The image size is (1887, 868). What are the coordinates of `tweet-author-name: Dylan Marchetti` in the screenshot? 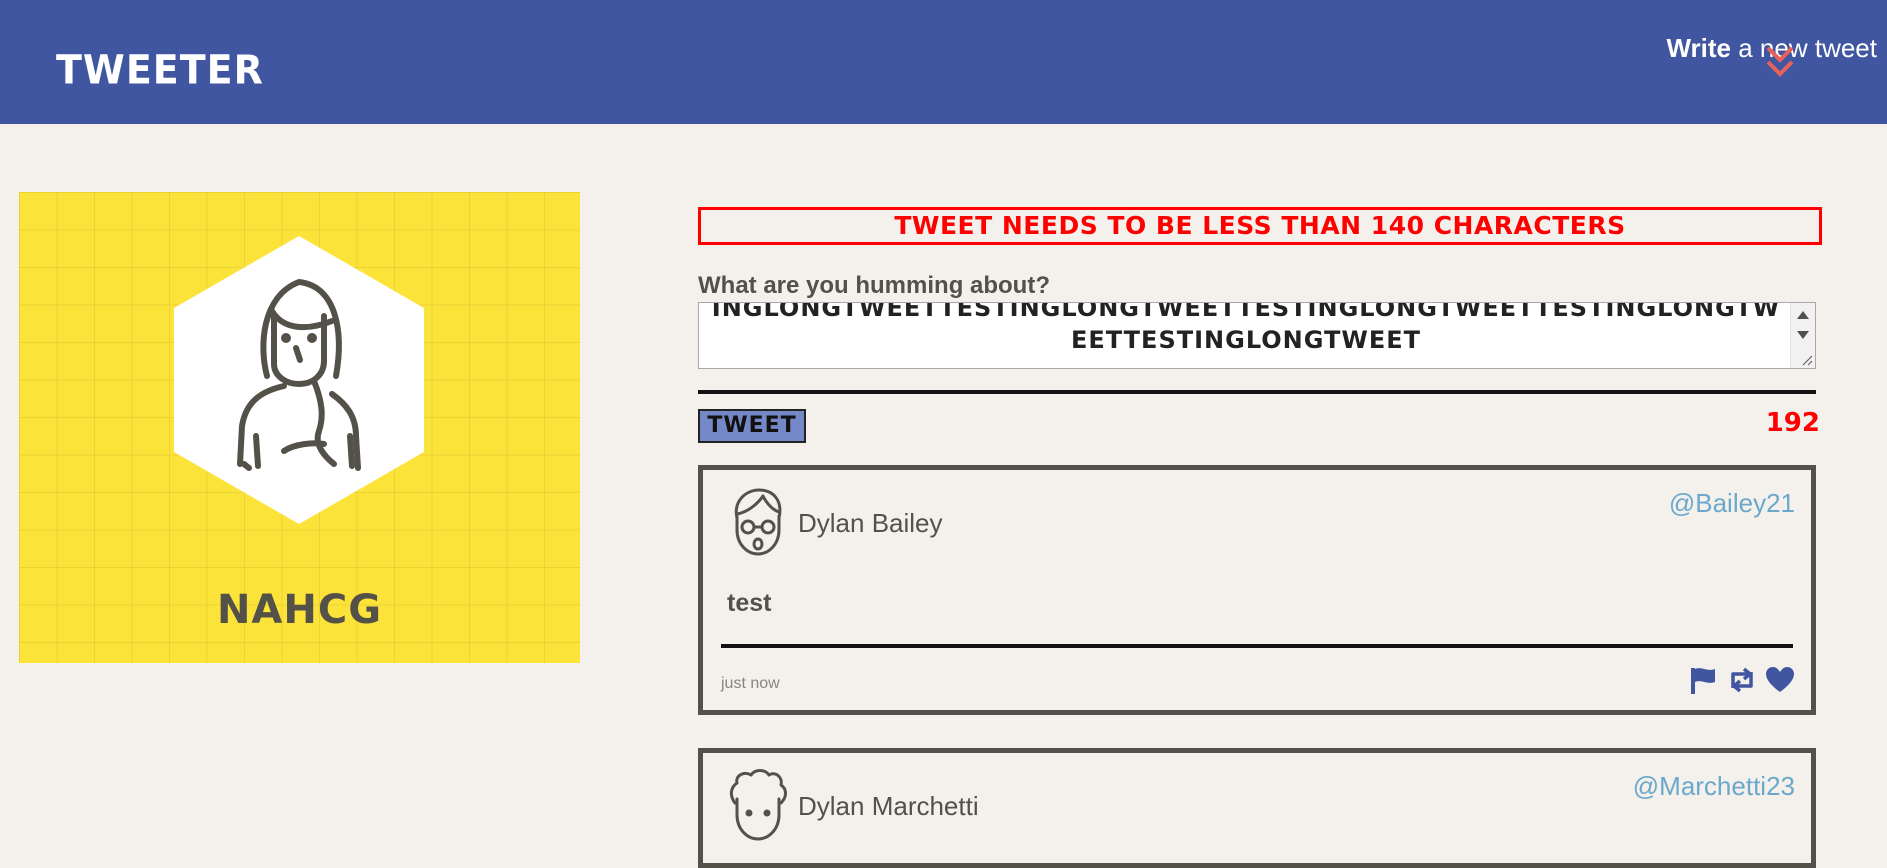 It's located at (888, 806).